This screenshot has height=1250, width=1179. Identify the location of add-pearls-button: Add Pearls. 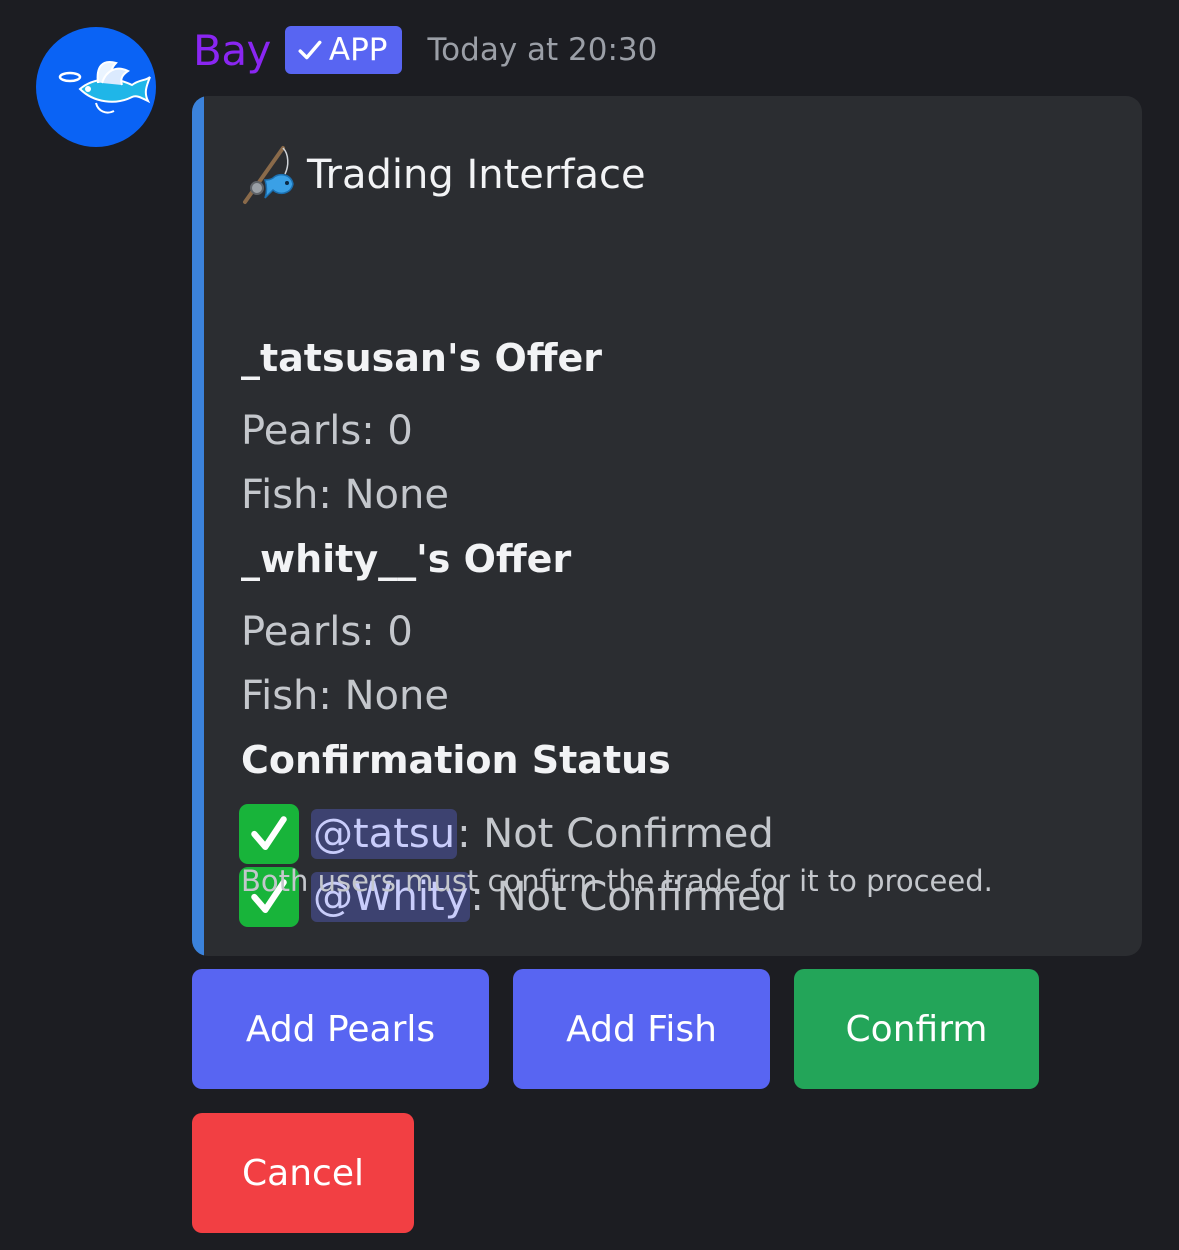
(340, 1029).